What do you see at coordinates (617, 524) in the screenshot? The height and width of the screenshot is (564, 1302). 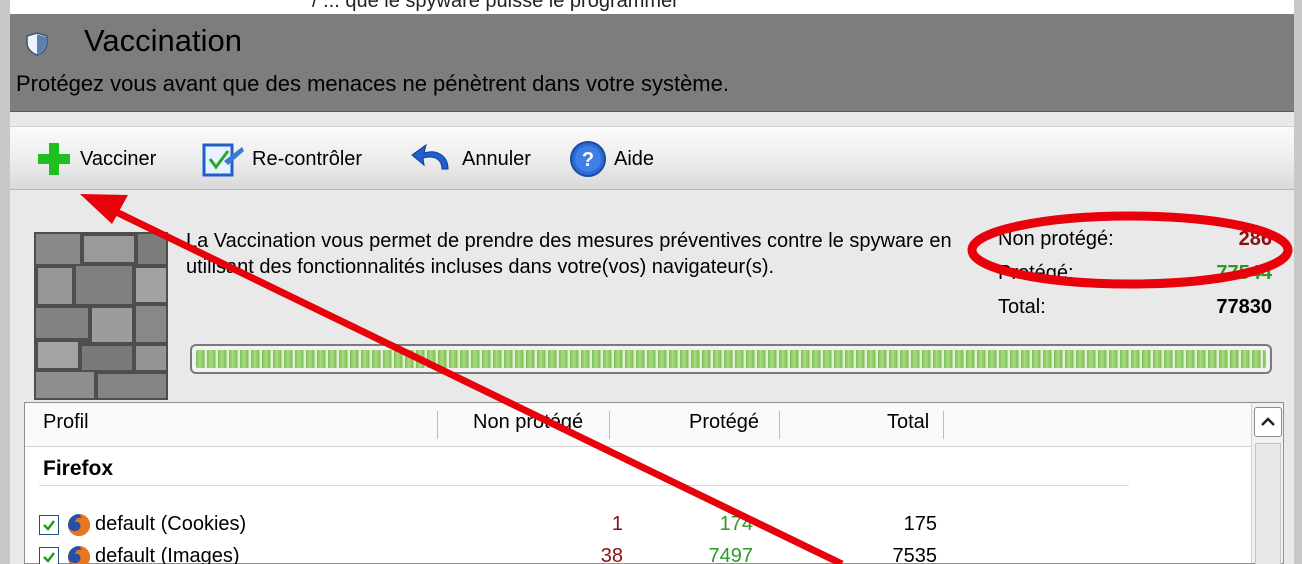 I see `row-unprotected: 1` at bounding box center [617, 524].